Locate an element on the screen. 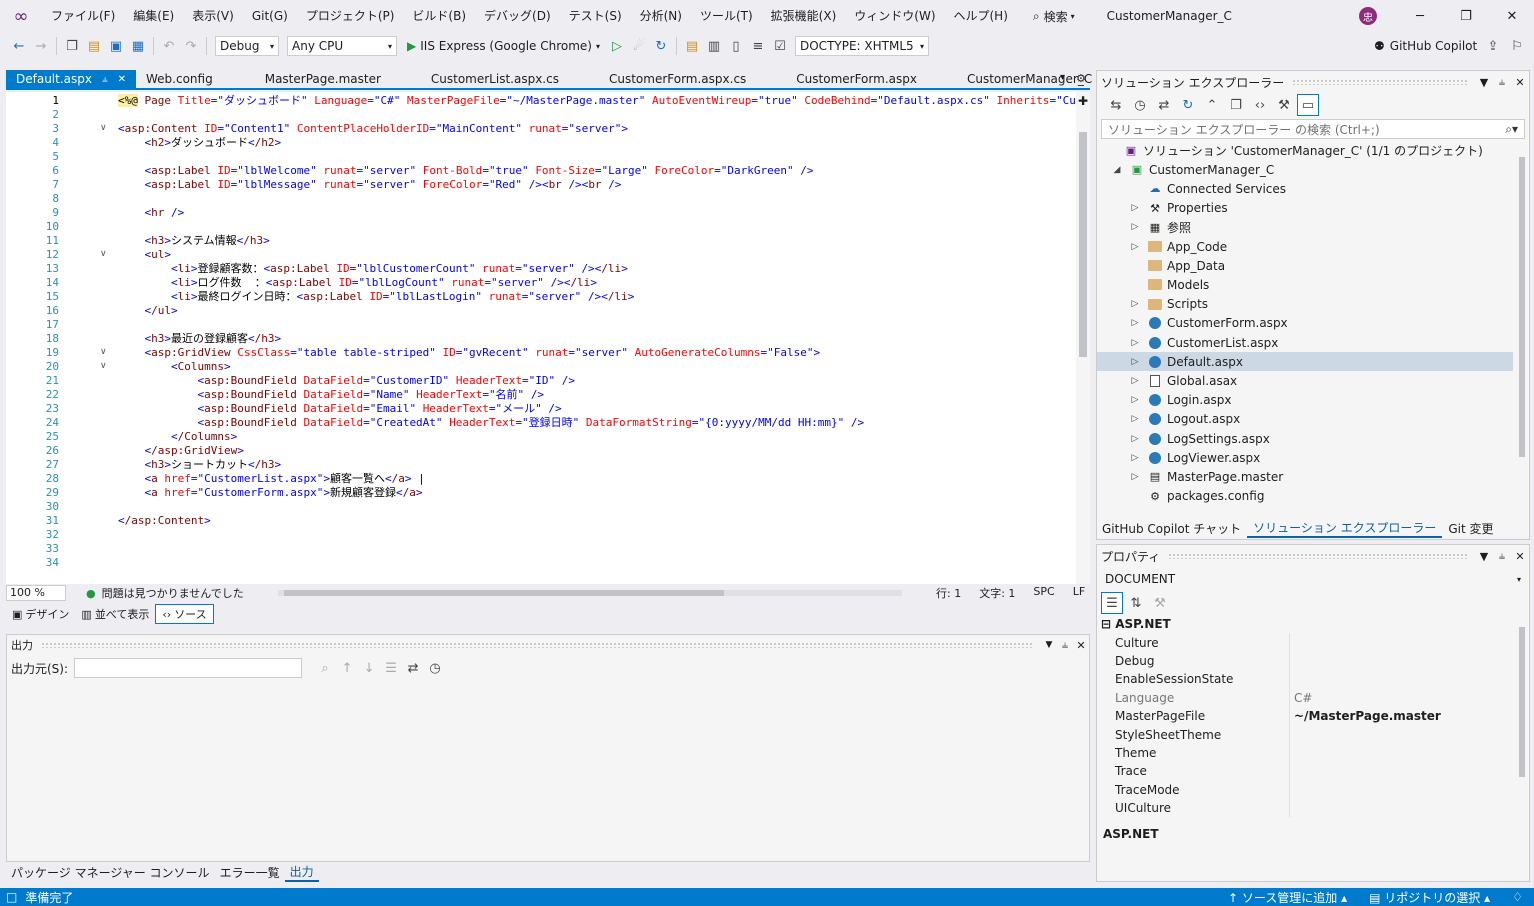 This screenshot has width=1534, height=906. close-window-button: ✕ is located at coordinates (1511, 16).